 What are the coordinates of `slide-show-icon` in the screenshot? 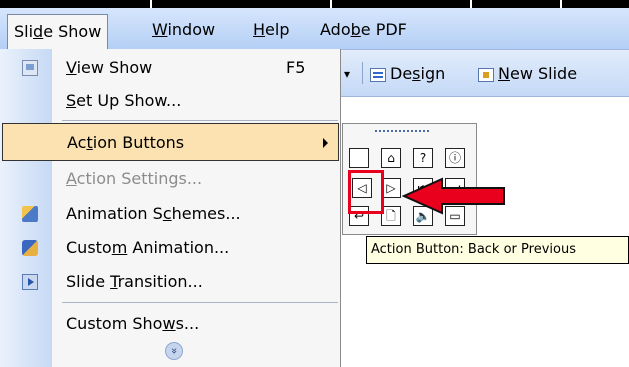 It's located at (30, 68).